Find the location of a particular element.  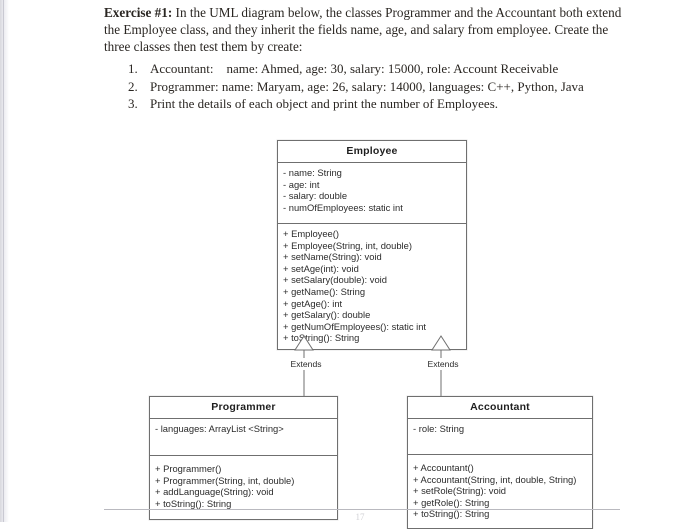

uml-method: + Employee(String, int, double) is located at coordinates (347, 245).